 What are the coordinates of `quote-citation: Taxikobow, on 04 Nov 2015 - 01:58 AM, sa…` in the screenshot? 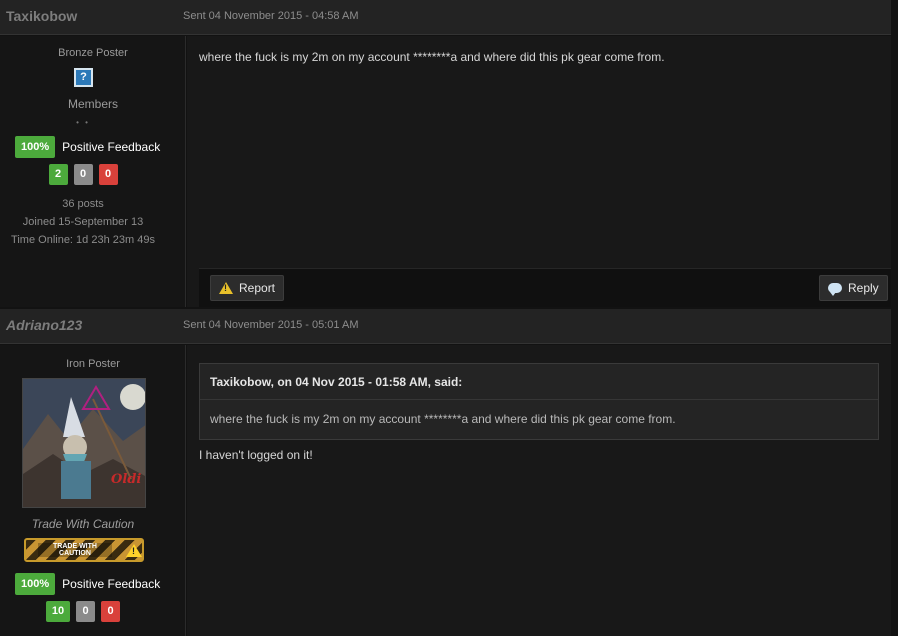 It's located at (539, 382).